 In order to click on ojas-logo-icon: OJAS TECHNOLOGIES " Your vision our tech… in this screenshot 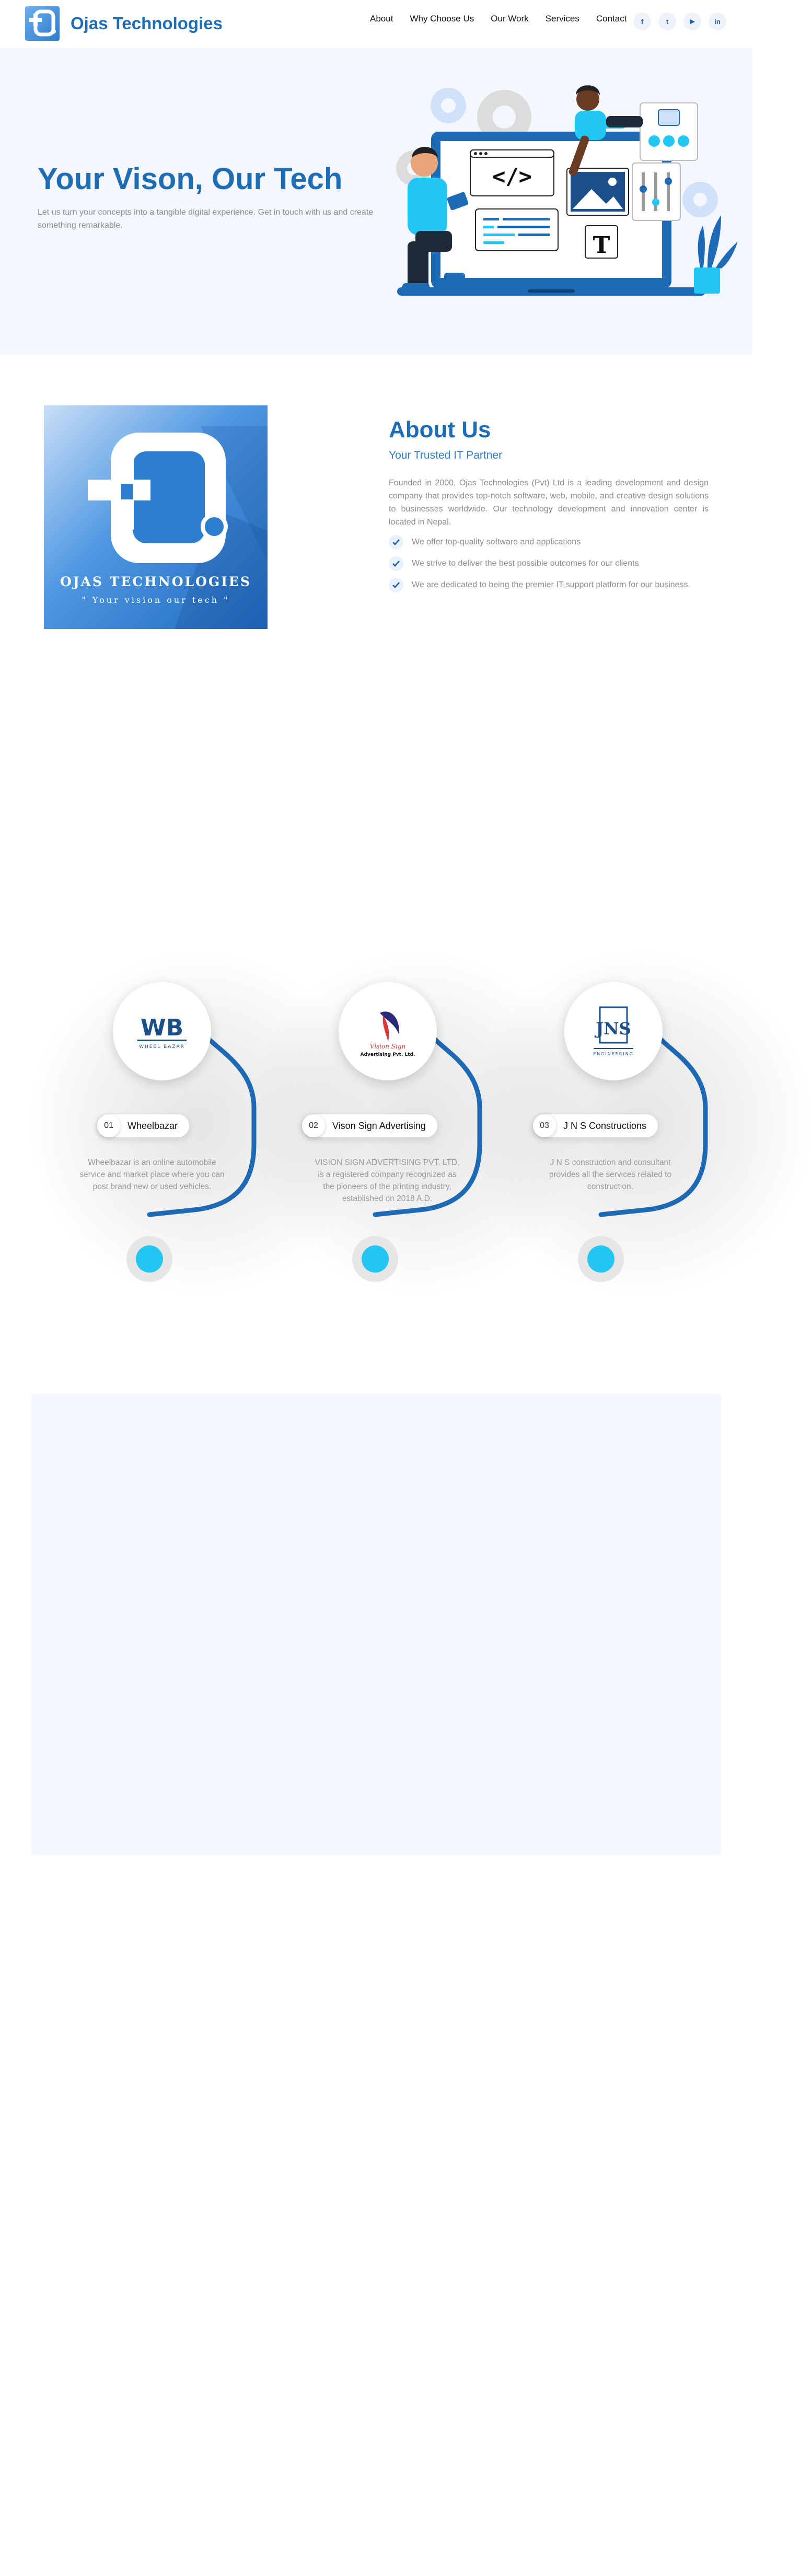, I will do `click(164, 527)`.